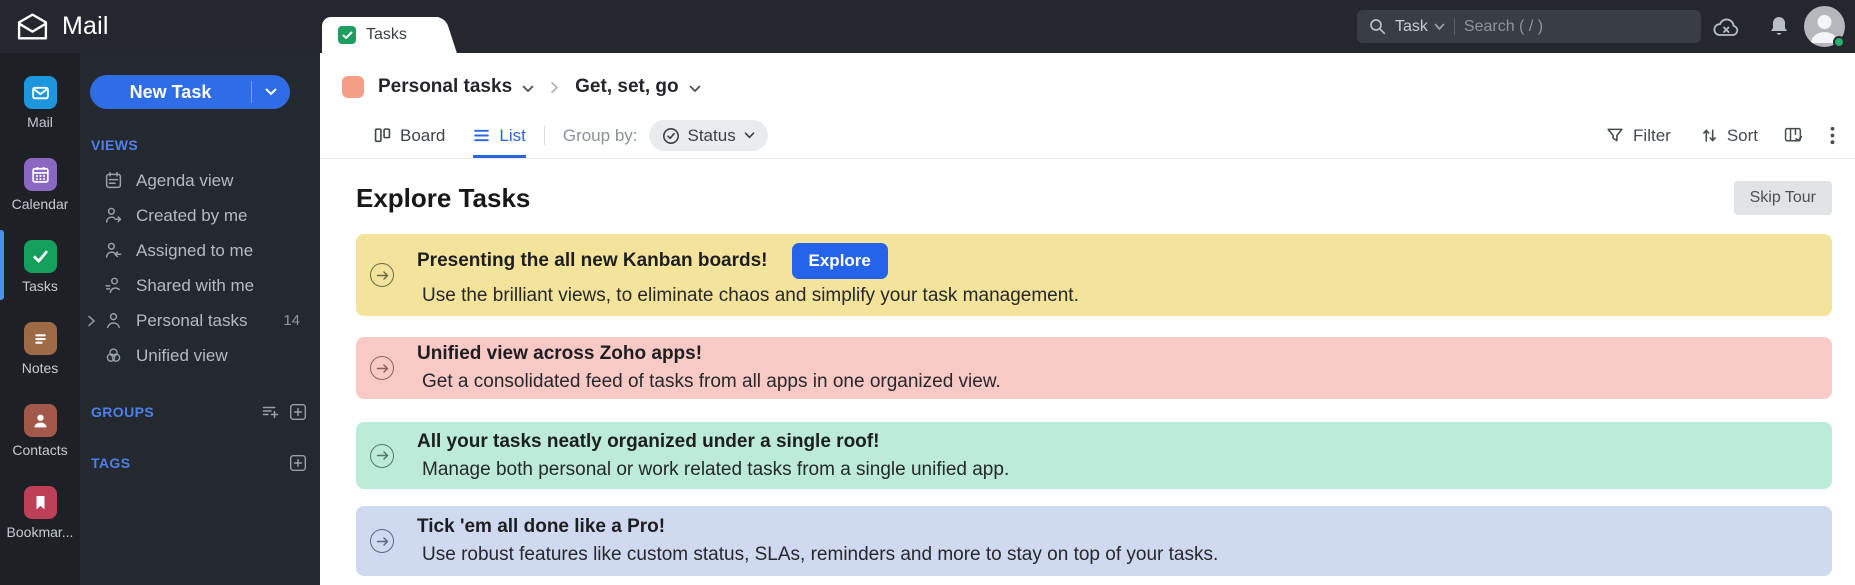 The height and width of the screenshot is (585, 1855). What do you see at coordinates (195, 285) in the screenshot?
I see `sidebar-item-label: Shared with me` at bounding box center [195, 285].